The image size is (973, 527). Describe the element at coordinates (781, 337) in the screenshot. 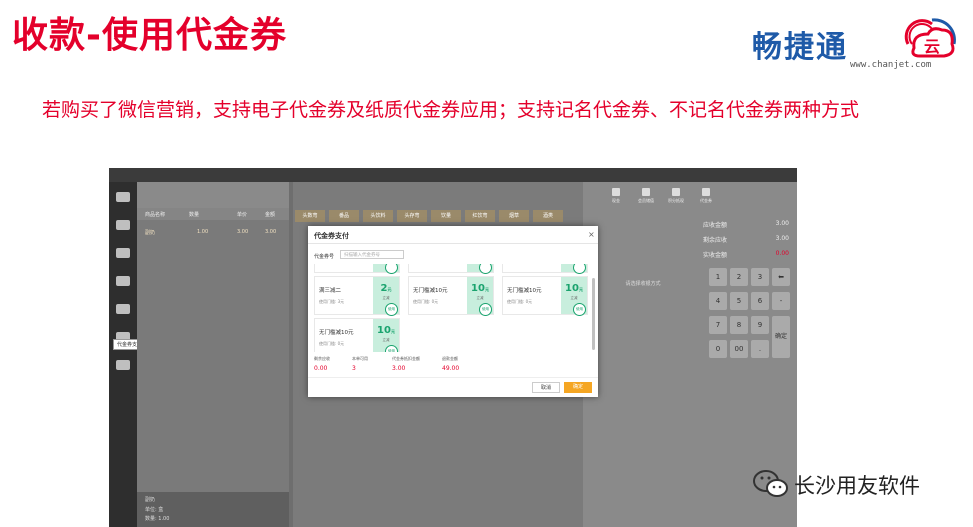

I see `key-confirm: 确定` at that location.